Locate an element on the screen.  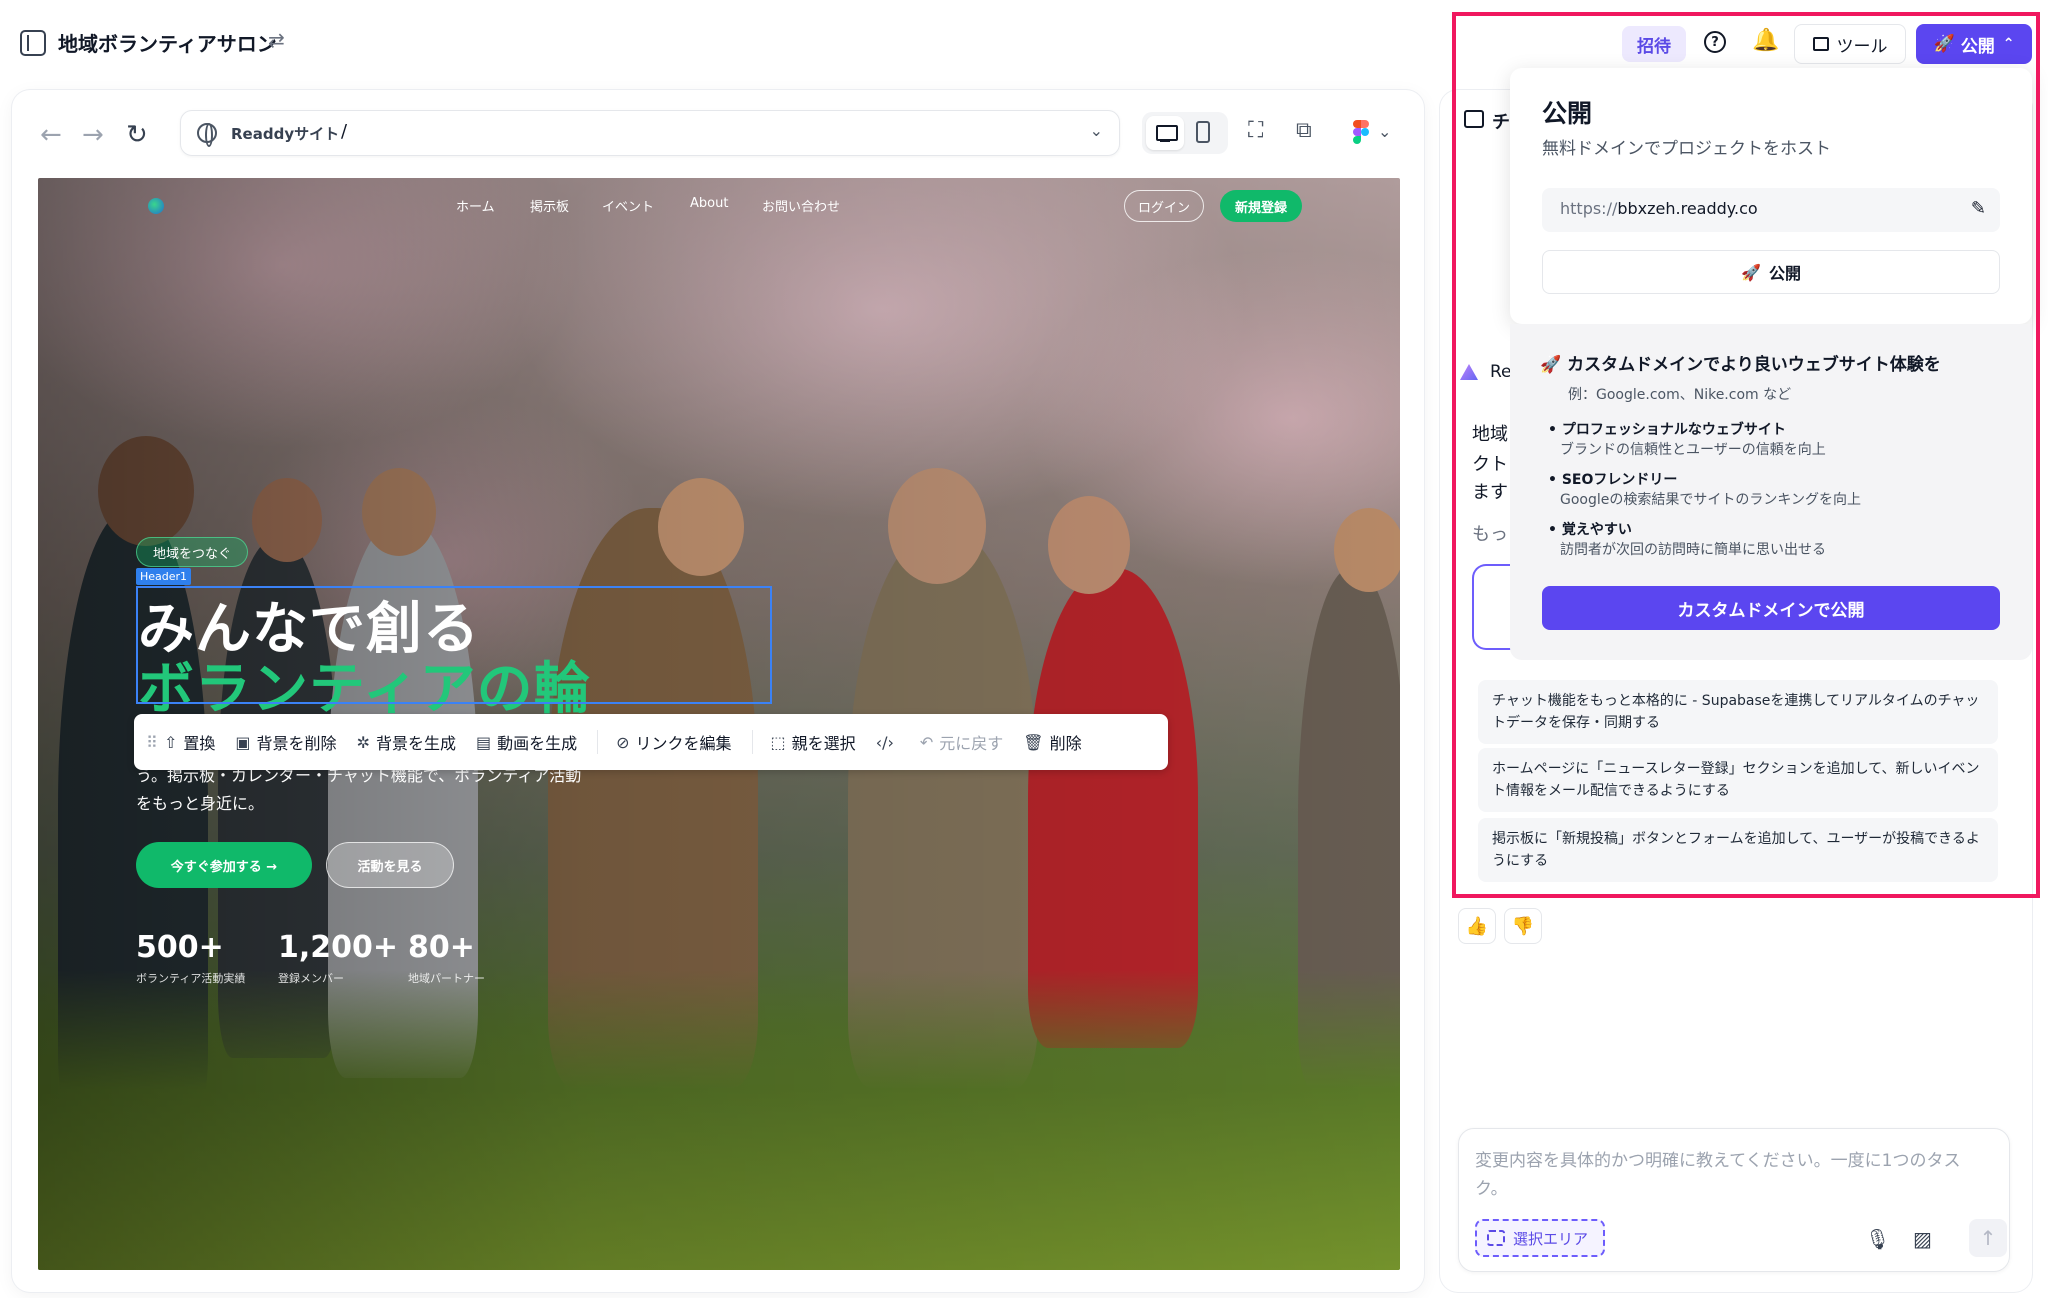
fullscreen-icon: ⛶ is located at coordinates (1255, 130).